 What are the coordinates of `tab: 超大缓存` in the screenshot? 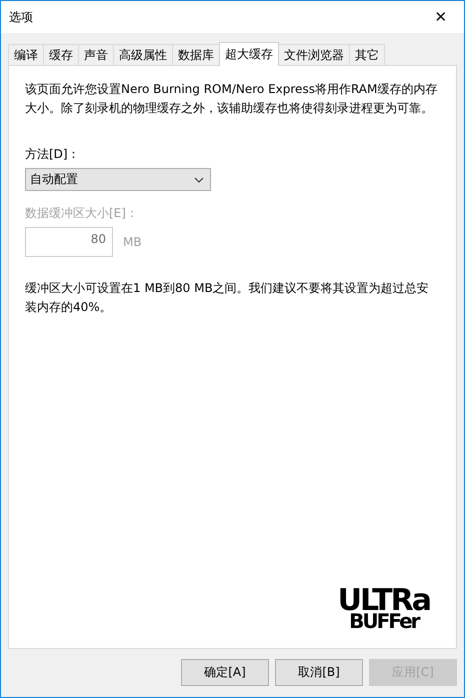 It's located at (249, 54).